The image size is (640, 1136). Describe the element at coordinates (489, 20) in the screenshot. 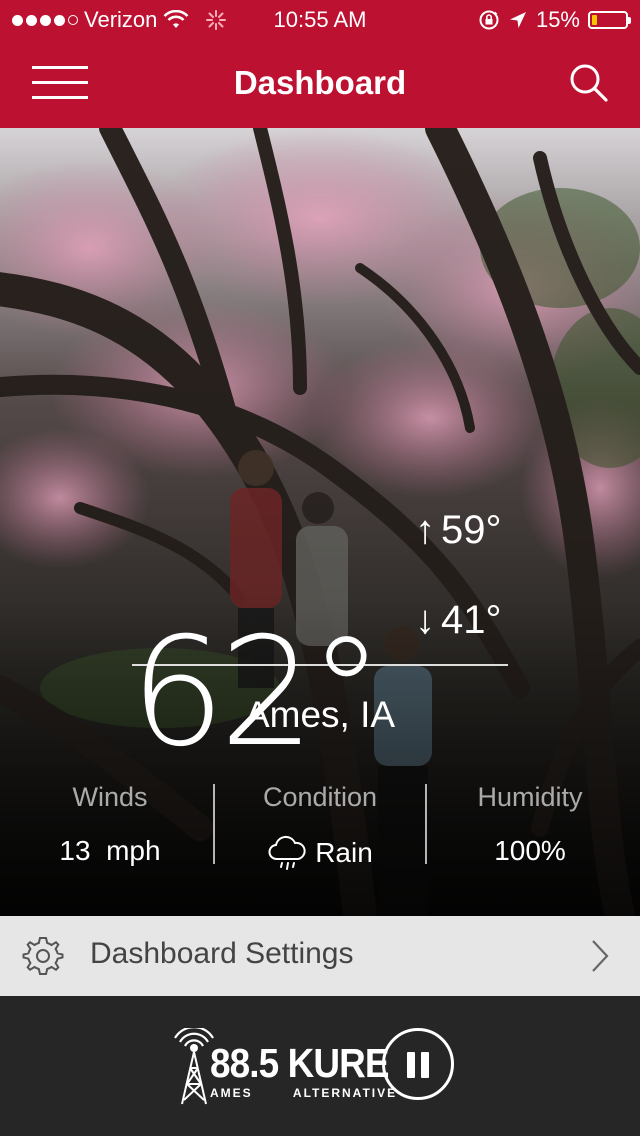

I see `rotation-lock-icon` at that location.